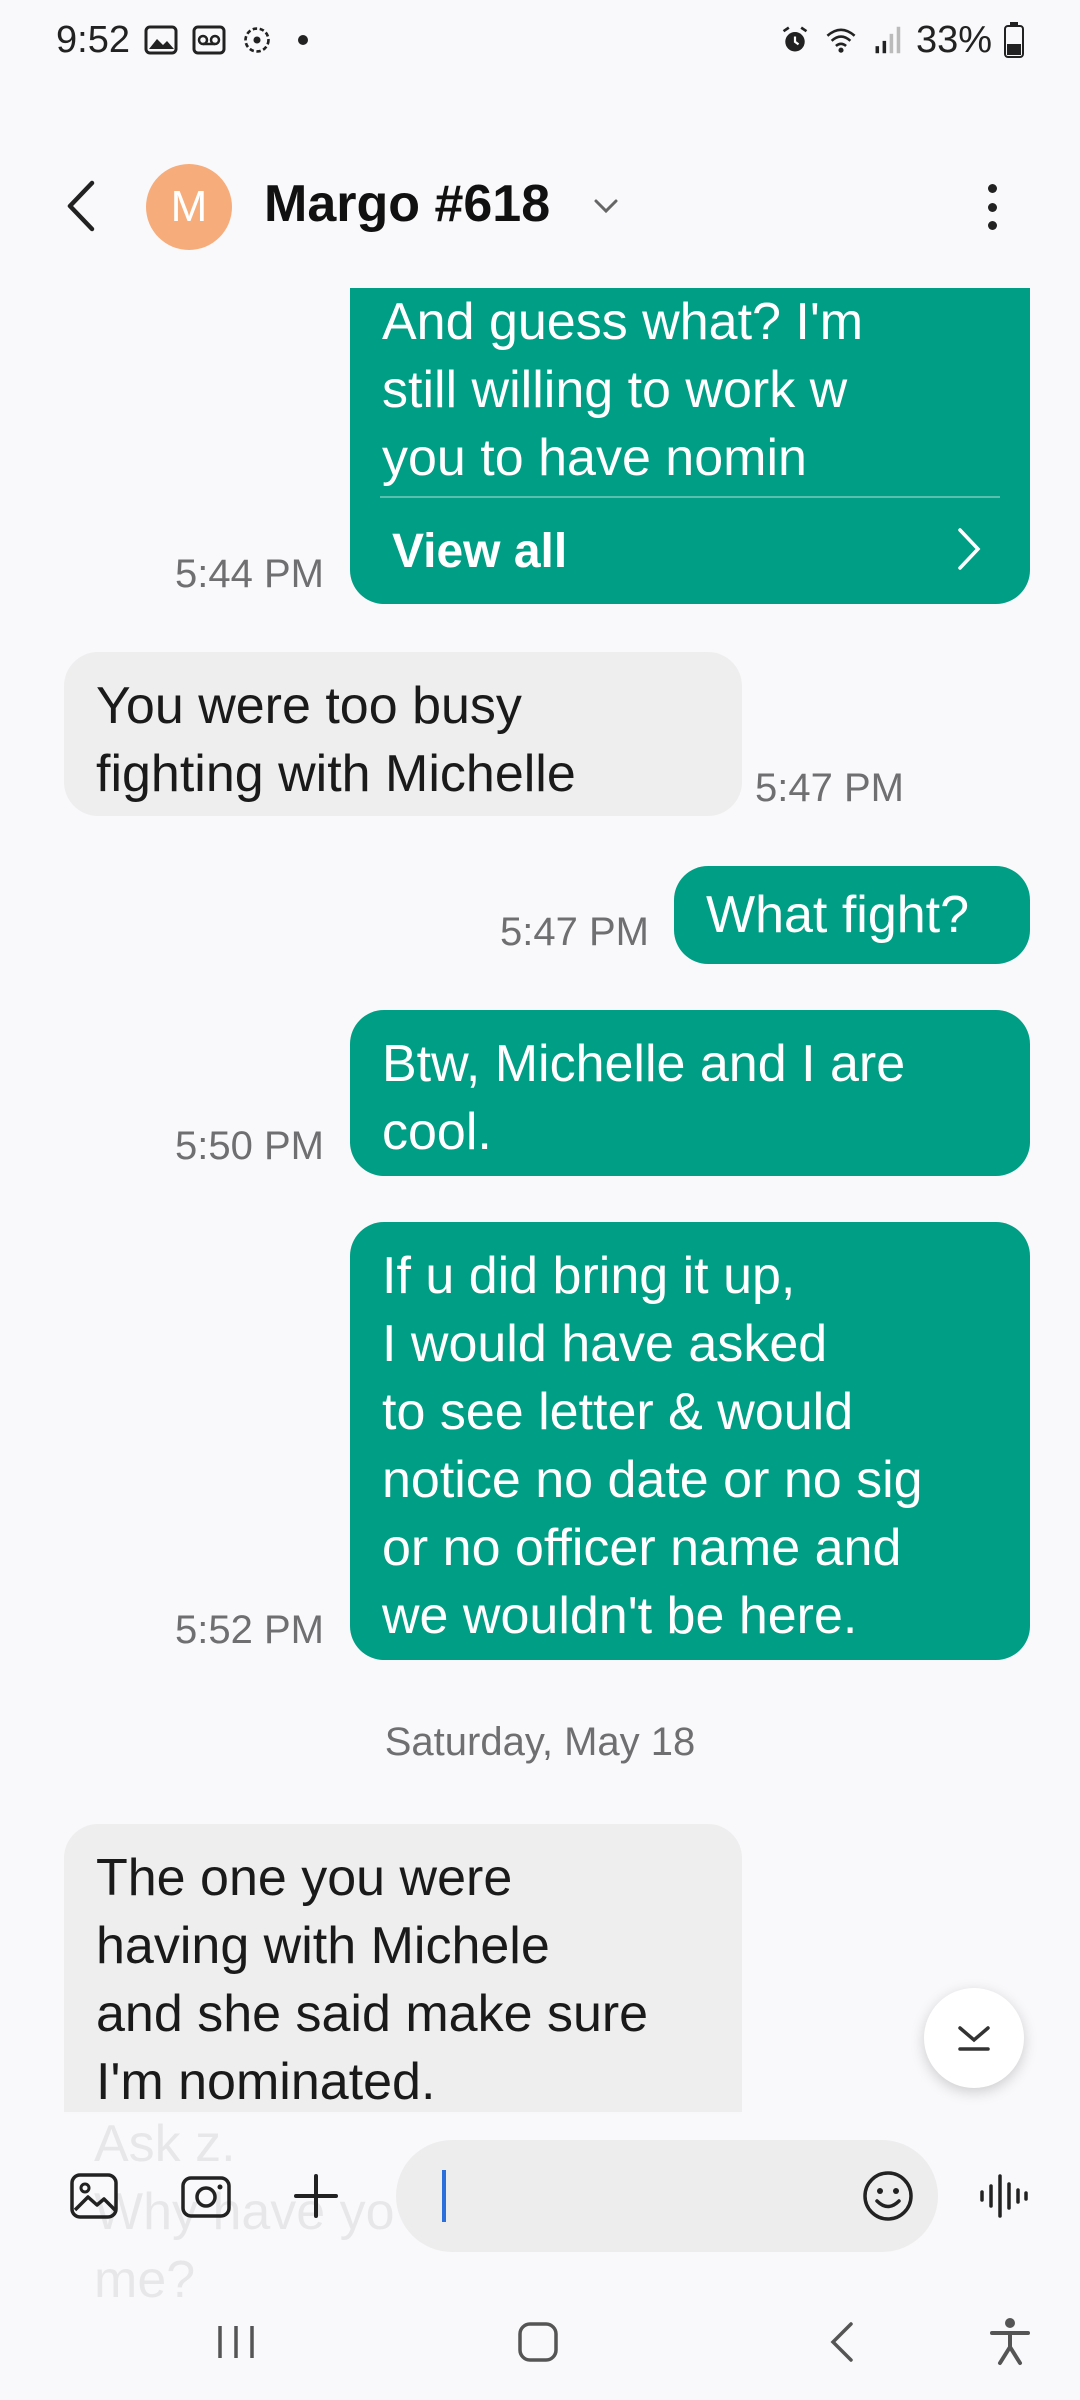 The image size is (1080, 2400). I want to click on plus-icon, so click(316, 2196).